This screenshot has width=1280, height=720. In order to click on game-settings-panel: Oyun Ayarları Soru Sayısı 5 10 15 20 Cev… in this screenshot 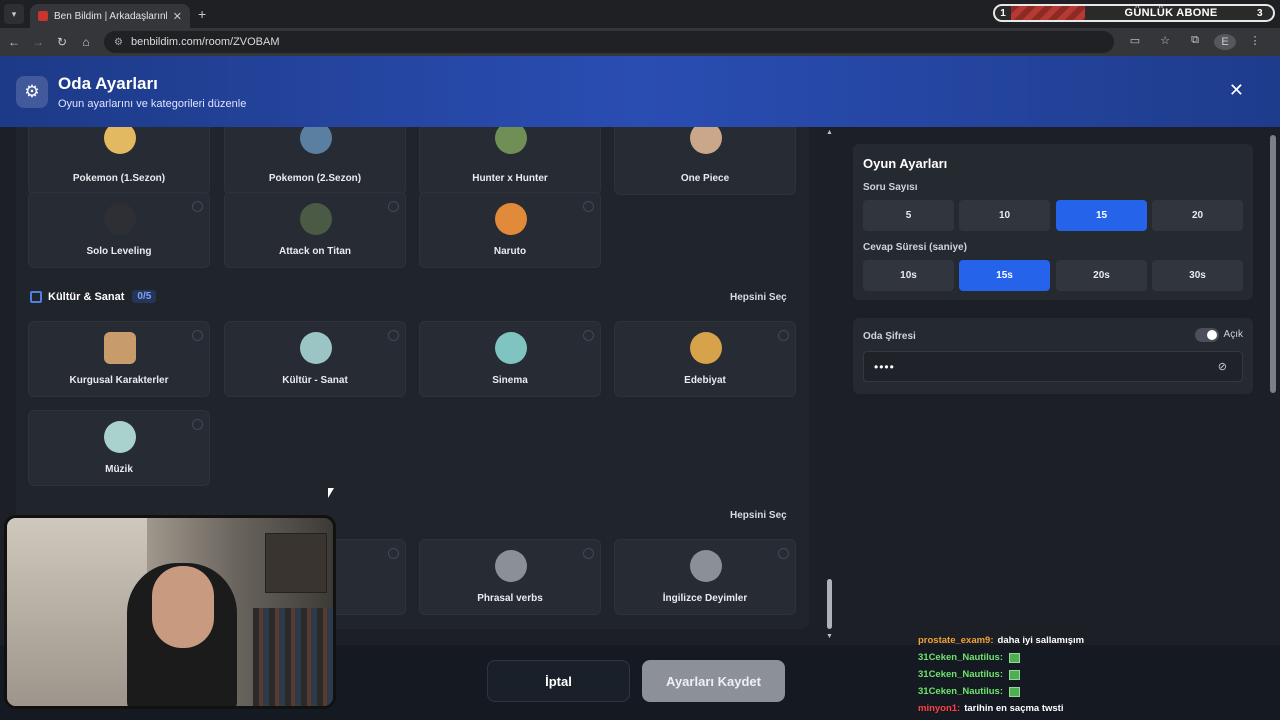, I will do `click(1053, 222)`.